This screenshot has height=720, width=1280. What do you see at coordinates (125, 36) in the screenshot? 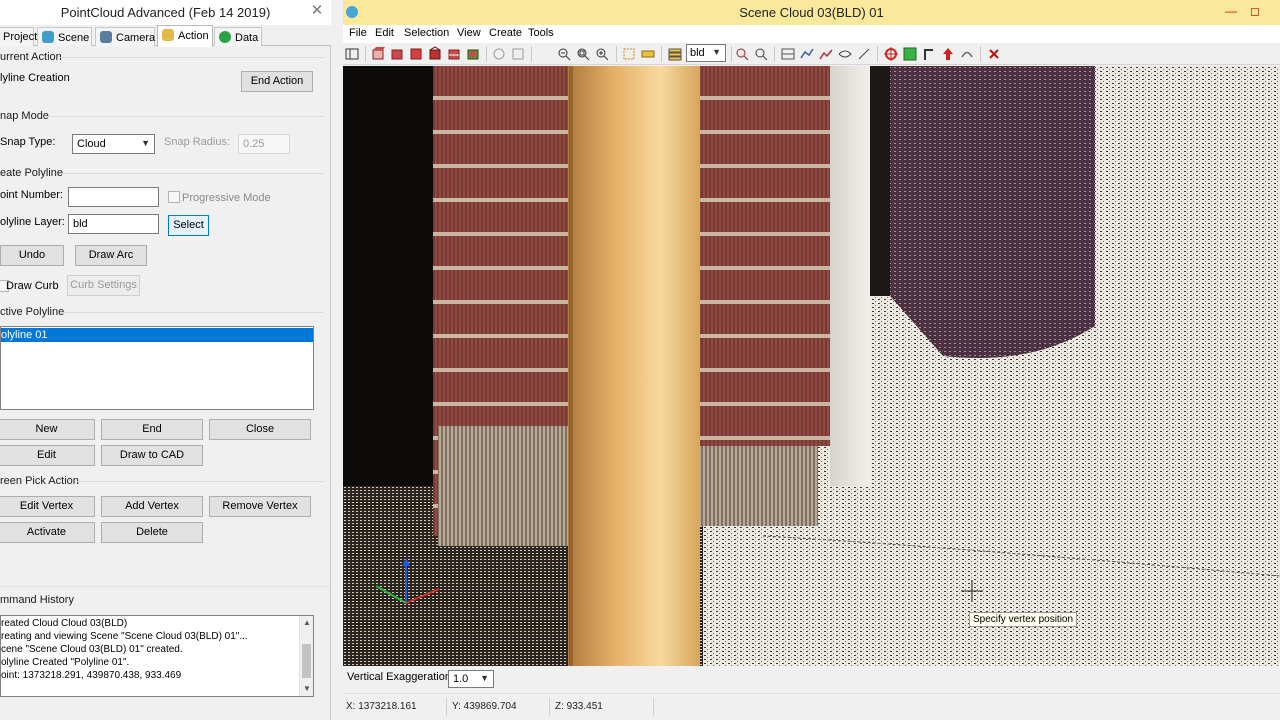
I see `tab-camera: Camera` at bounding box center [125, 36].